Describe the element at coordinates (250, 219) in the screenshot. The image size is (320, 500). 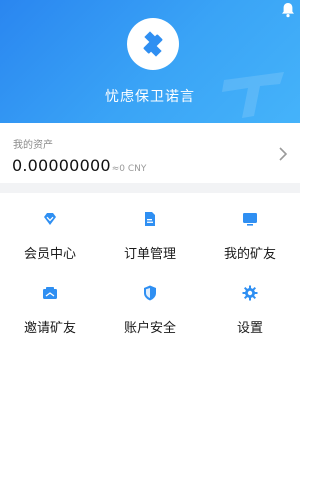
I see `monitor-icon` at that location.